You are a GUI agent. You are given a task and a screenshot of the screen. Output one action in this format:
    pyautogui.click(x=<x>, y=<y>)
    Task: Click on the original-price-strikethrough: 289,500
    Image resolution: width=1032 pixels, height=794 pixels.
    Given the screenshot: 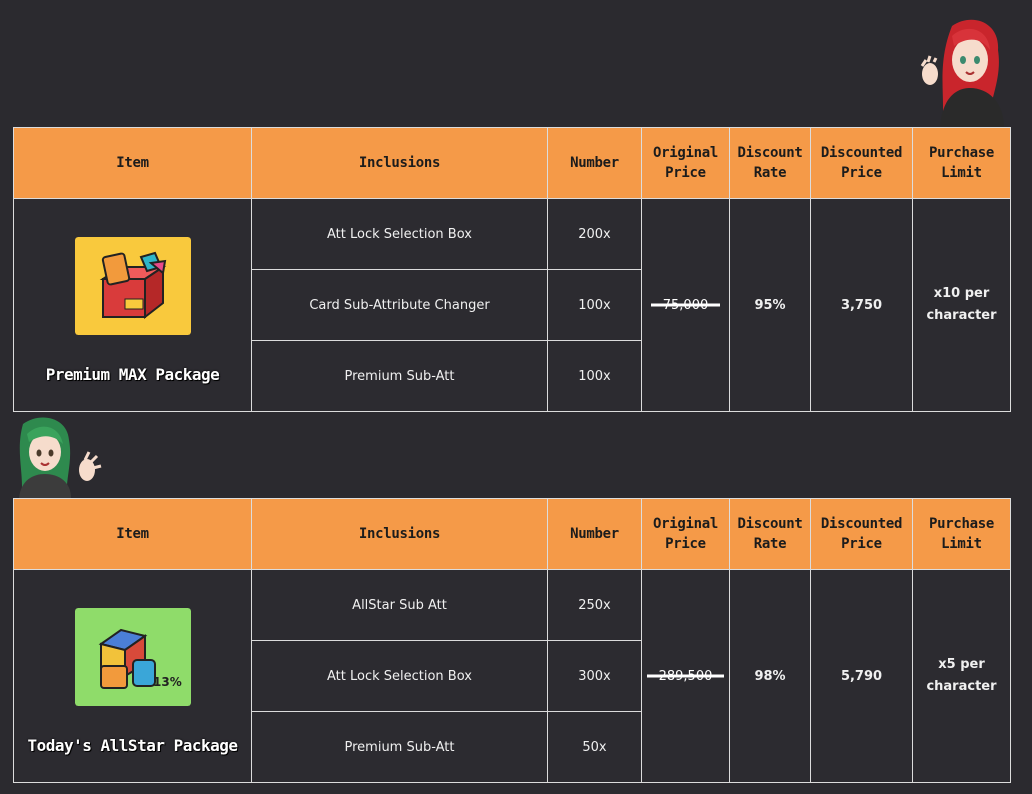 What is the action you would take?
    pyautogui.click(x=685, y=676)
    